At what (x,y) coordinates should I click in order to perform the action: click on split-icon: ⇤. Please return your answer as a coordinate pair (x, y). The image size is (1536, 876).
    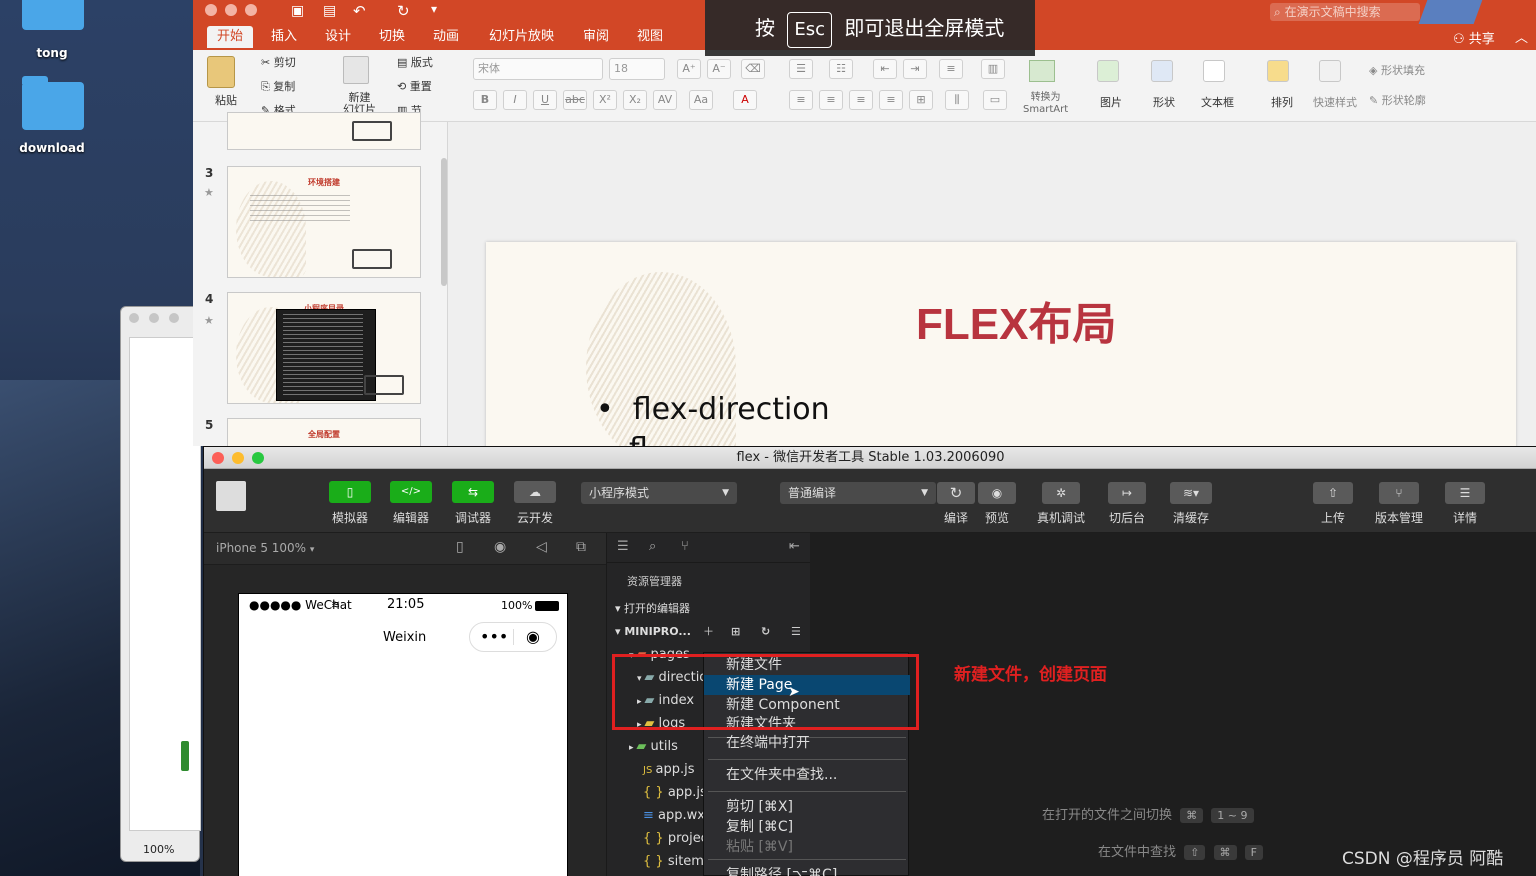
    Looking at the image, I should click on (794, 546).